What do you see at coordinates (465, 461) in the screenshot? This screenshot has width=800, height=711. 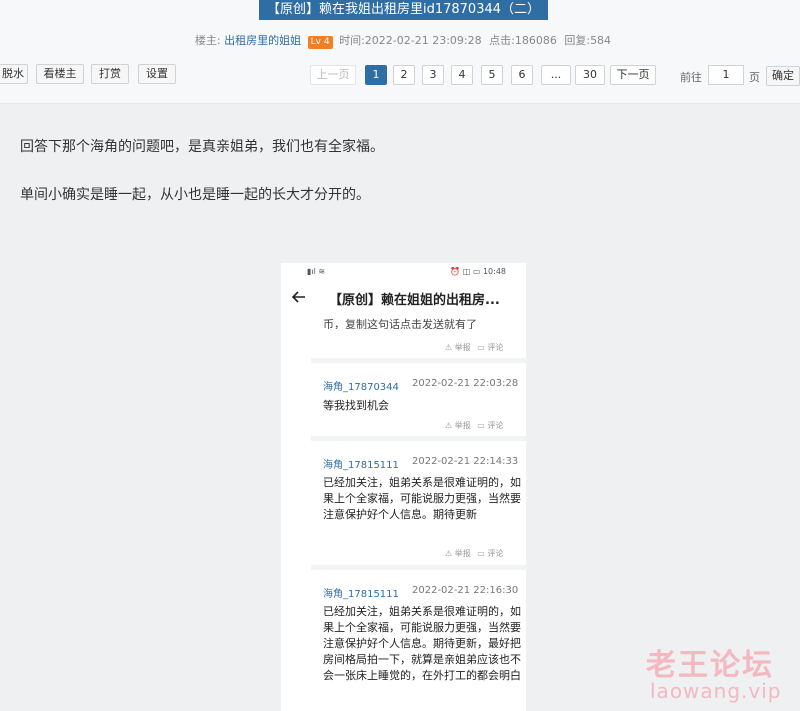 I see `comment-time: 2022-02-21 22:14:33` at bounding box center [465, 461].